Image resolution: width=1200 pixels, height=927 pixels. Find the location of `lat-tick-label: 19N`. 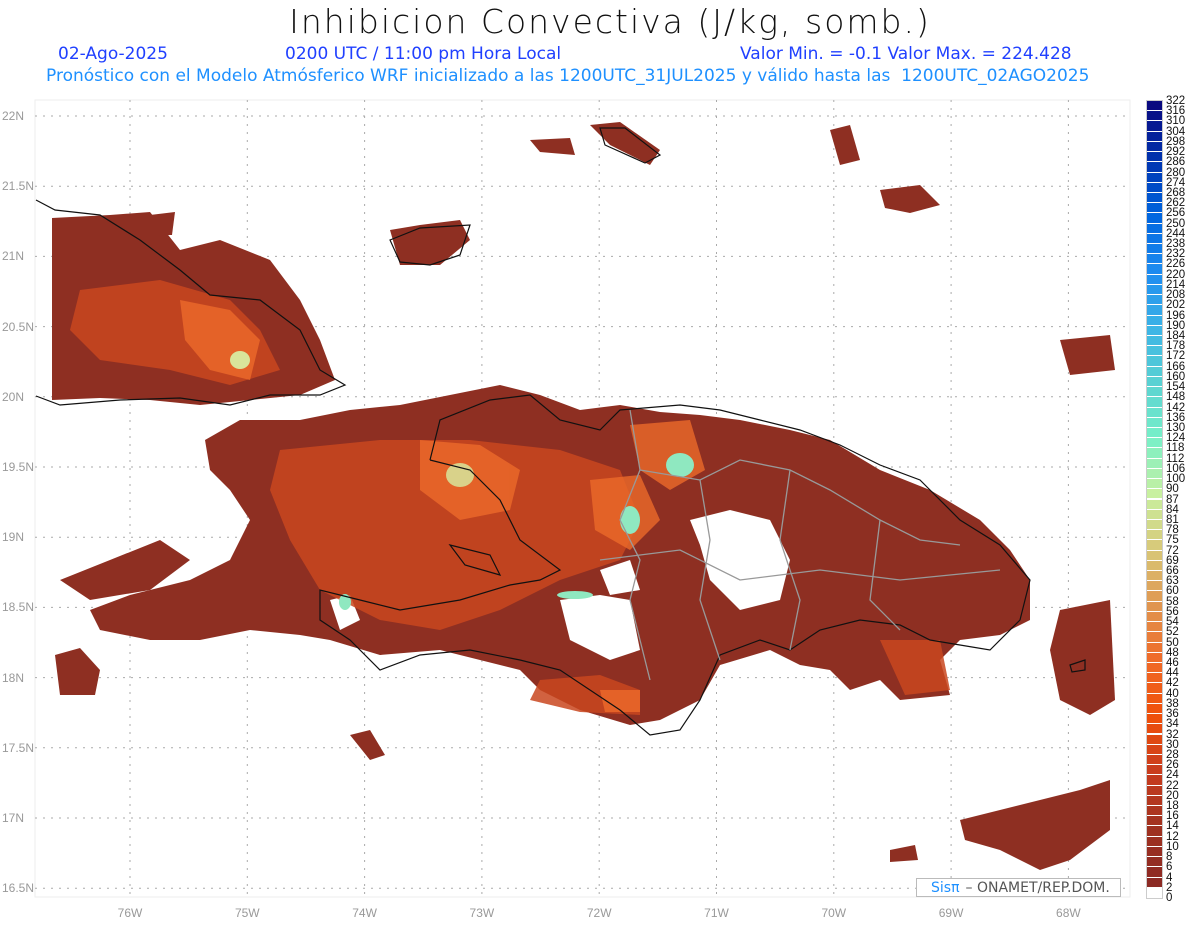

lat-tick-label: 19N is located at coordinates (13, 537).